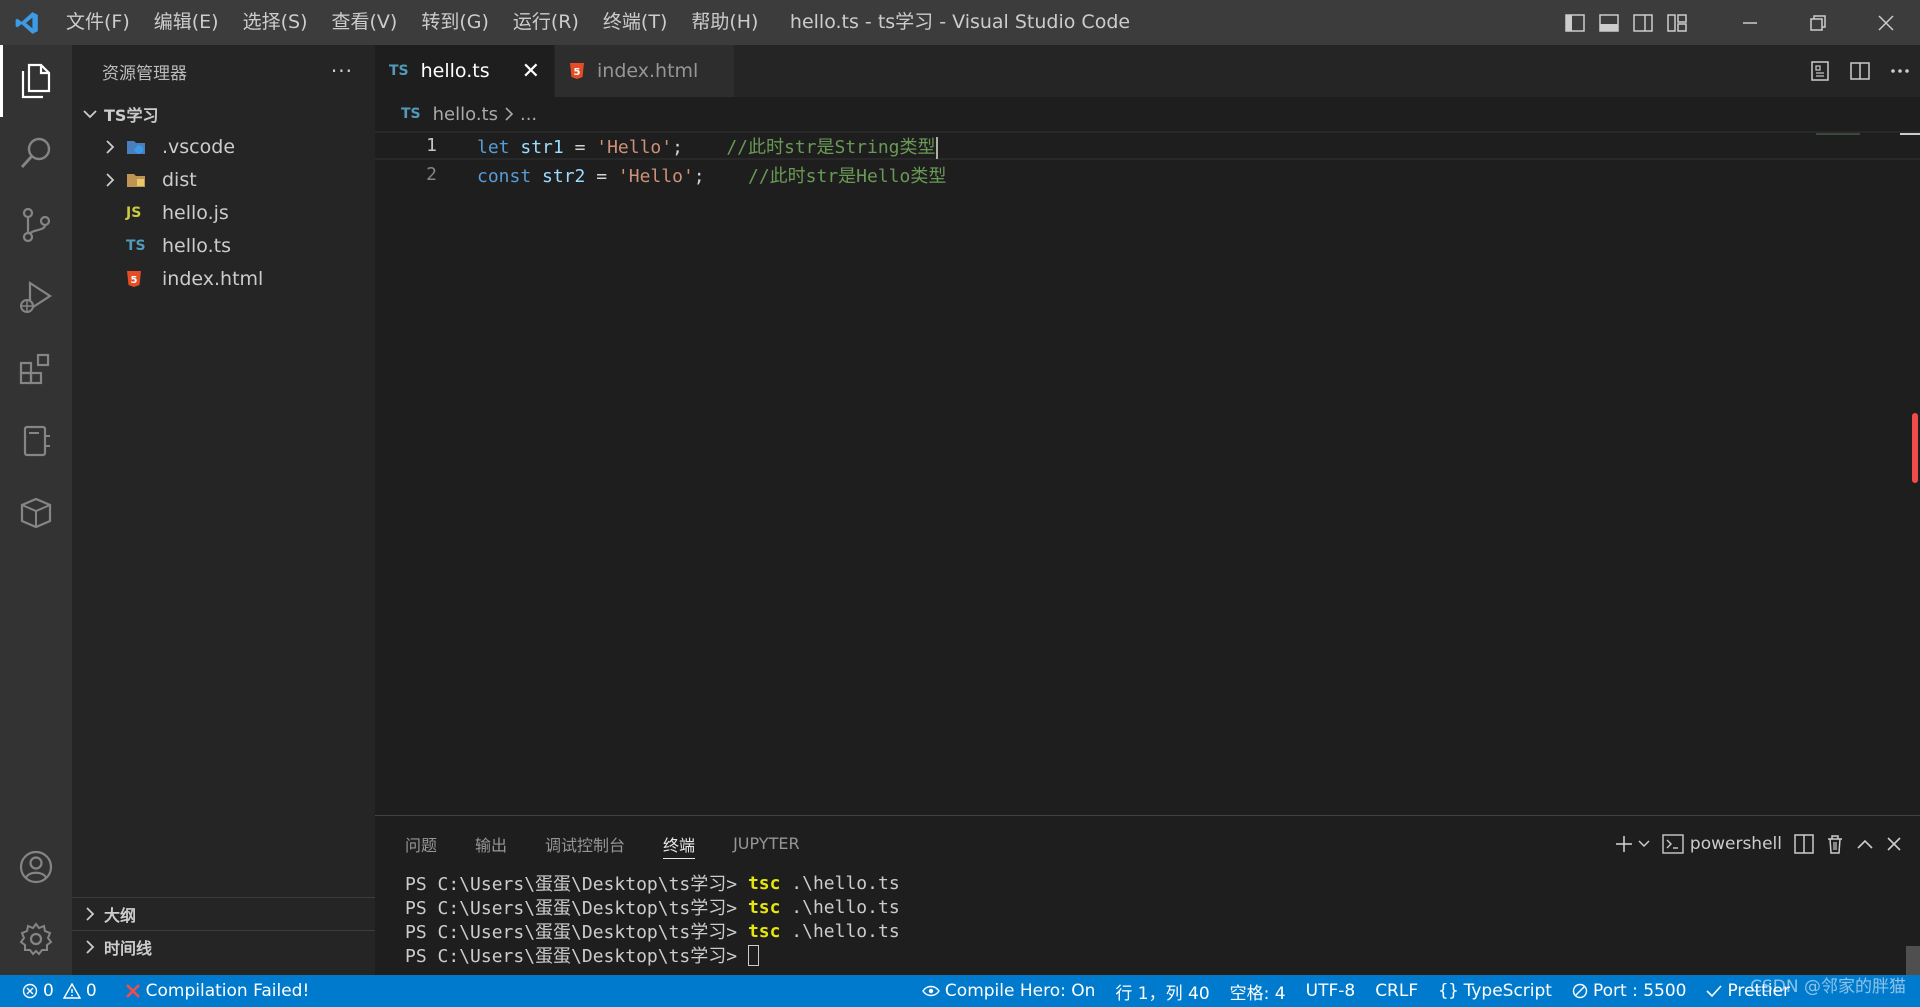 This screenshot has height=1007, width=1920. What do you see at coordinates (1147, 145) in the screenshot?
I see `code-line: 1 let str1 = 'Hello'; //此时str是String类型` at bounding box center [1147, 145].